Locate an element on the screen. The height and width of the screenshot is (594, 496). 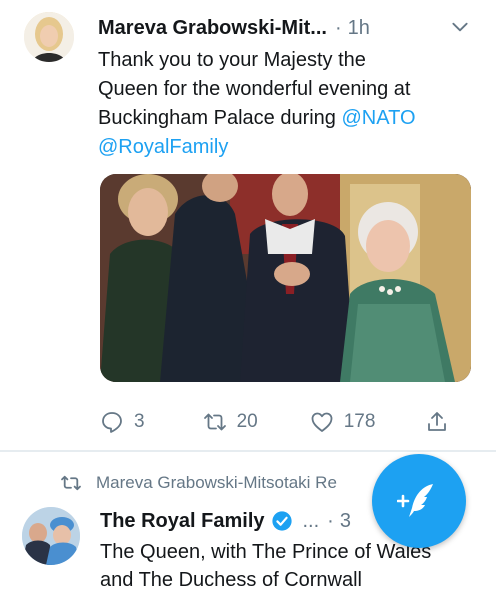
retweeted-by-row: Mareva Grabowski-Mitsotaki Re is located at coordinates (198, 483).